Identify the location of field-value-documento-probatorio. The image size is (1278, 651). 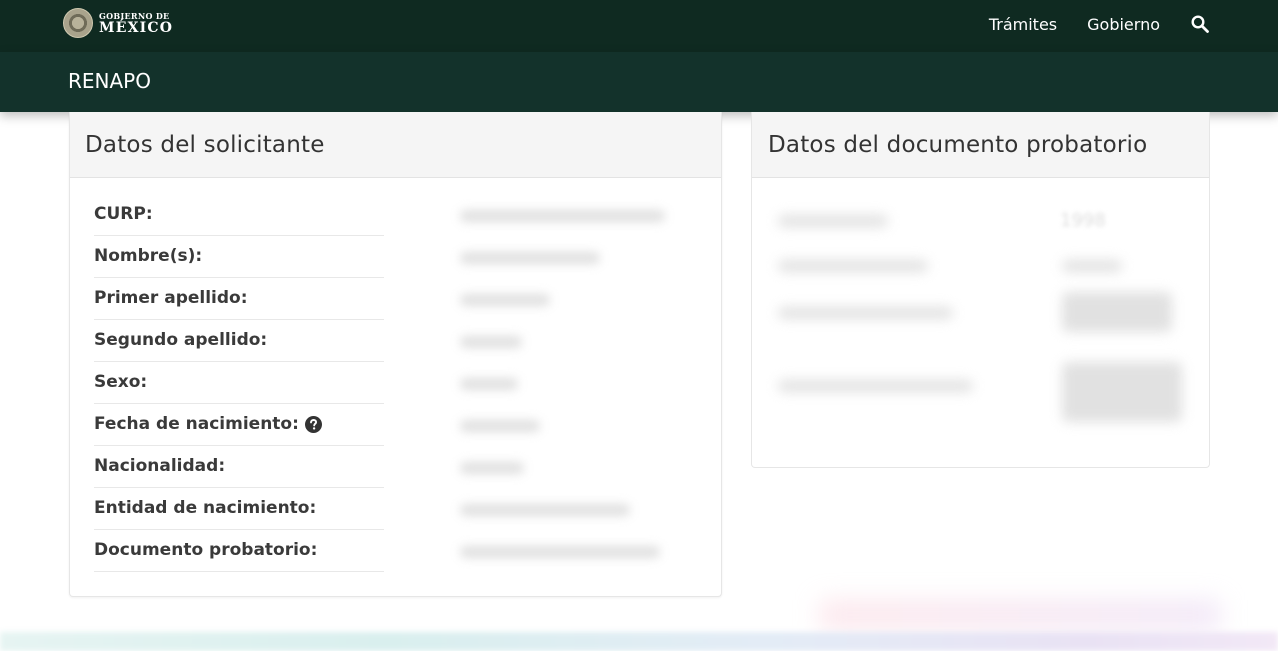
(560, 552).